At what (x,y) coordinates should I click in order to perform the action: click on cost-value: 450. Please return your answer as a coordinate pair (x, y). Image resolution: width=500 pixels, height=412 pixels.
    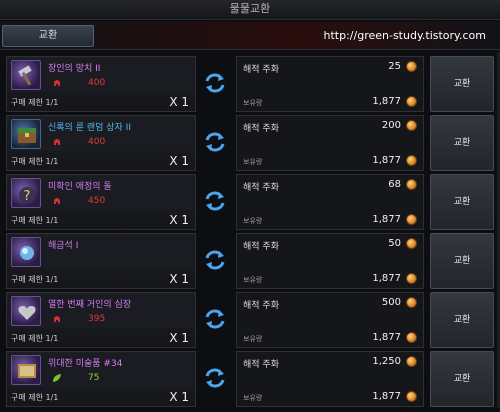
    Looking at the image, I should click on (97, 201).